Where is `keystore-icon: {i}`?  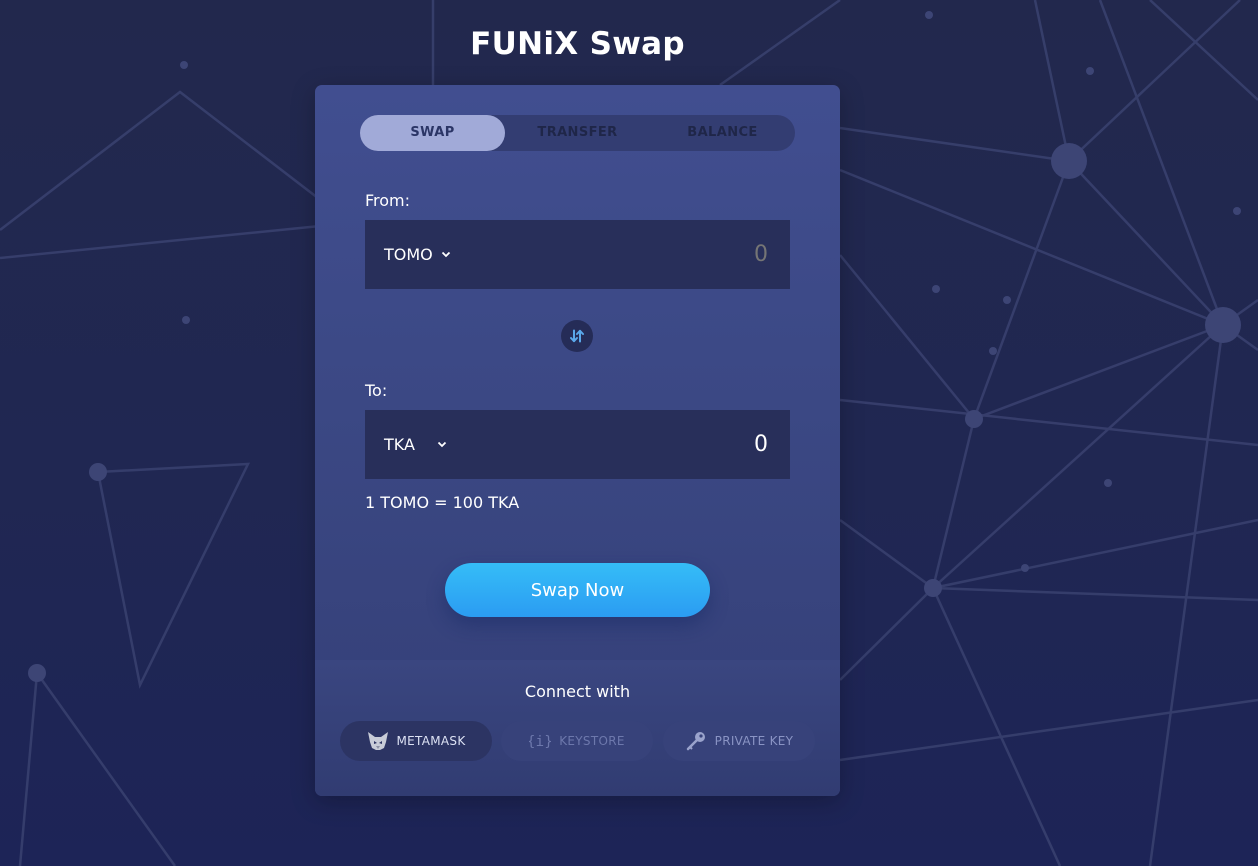 keystore-icon: {i} is located at coordinates (540, 741).